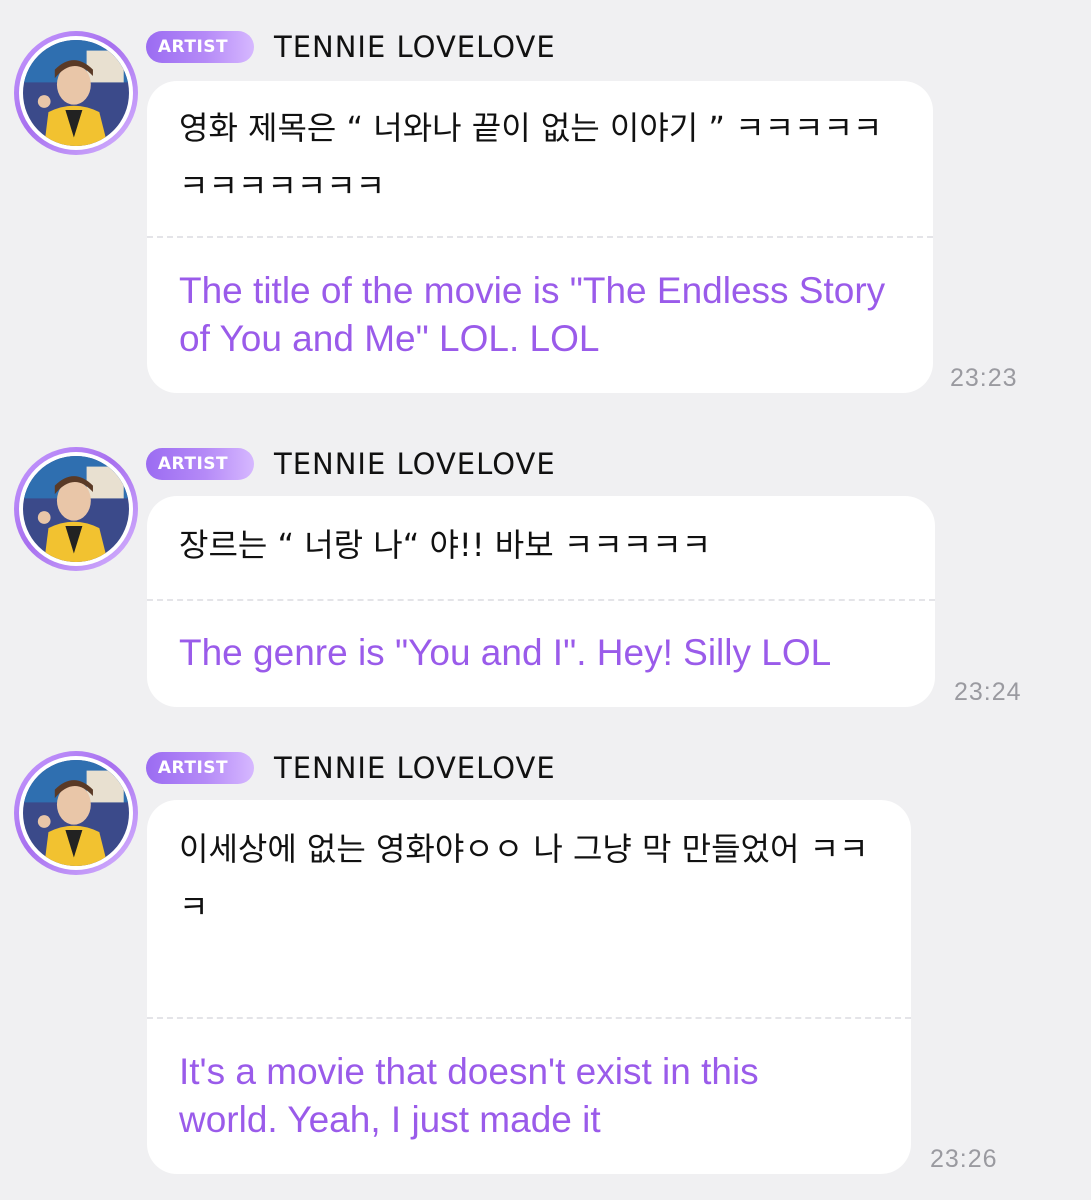 The image size is (1091, 1200). I want to click on original-text: 이세상에 없는 영화야ㅇㅇ 나 그냥 막 만들었어 ㅋㅋㅋ, so click(524, 878).